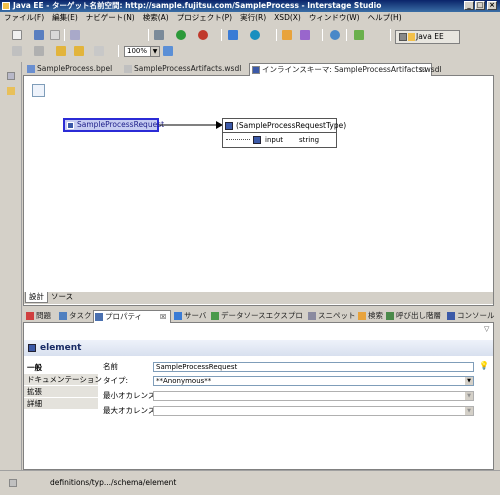 This screenshot has width=500, height=495. Describe the element at coordinates (63, 316) in the screenshot. I see `tasks-icon` at that location.